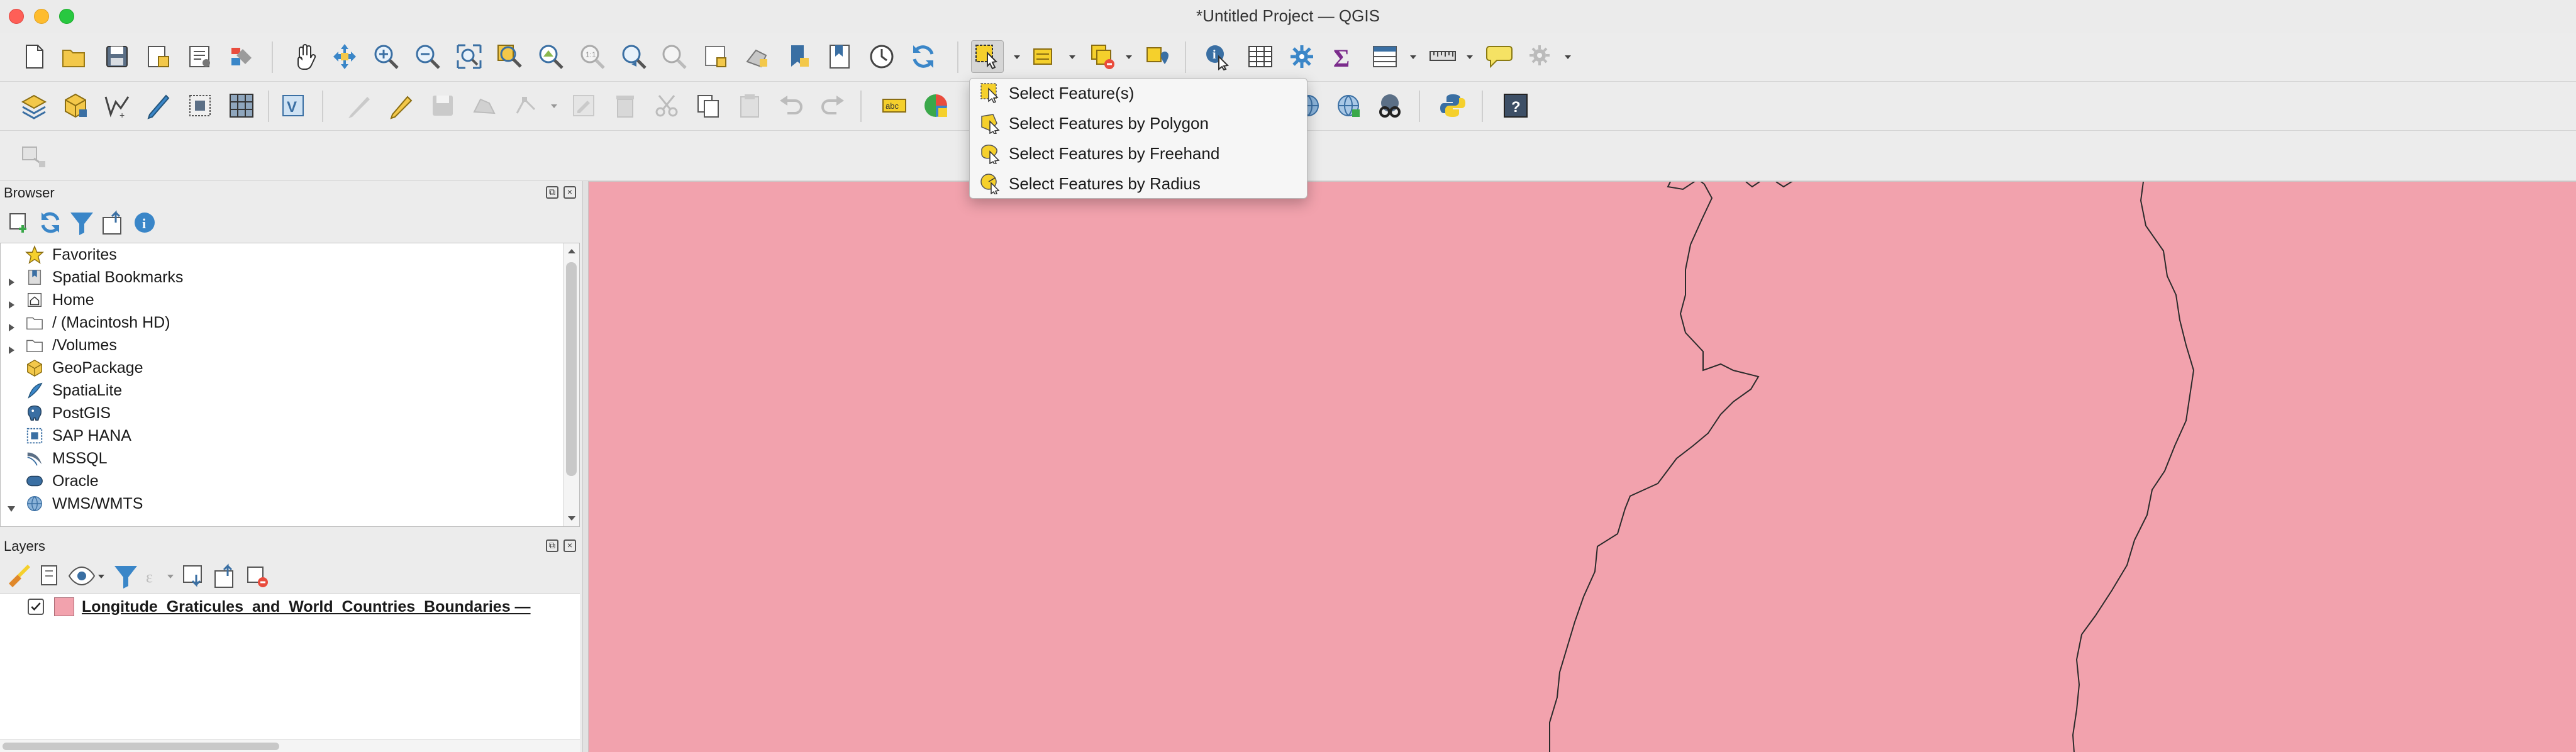 This screenshot has height=752, width=2576. I want to click on new-spatialite-icon, so click(200, 105).